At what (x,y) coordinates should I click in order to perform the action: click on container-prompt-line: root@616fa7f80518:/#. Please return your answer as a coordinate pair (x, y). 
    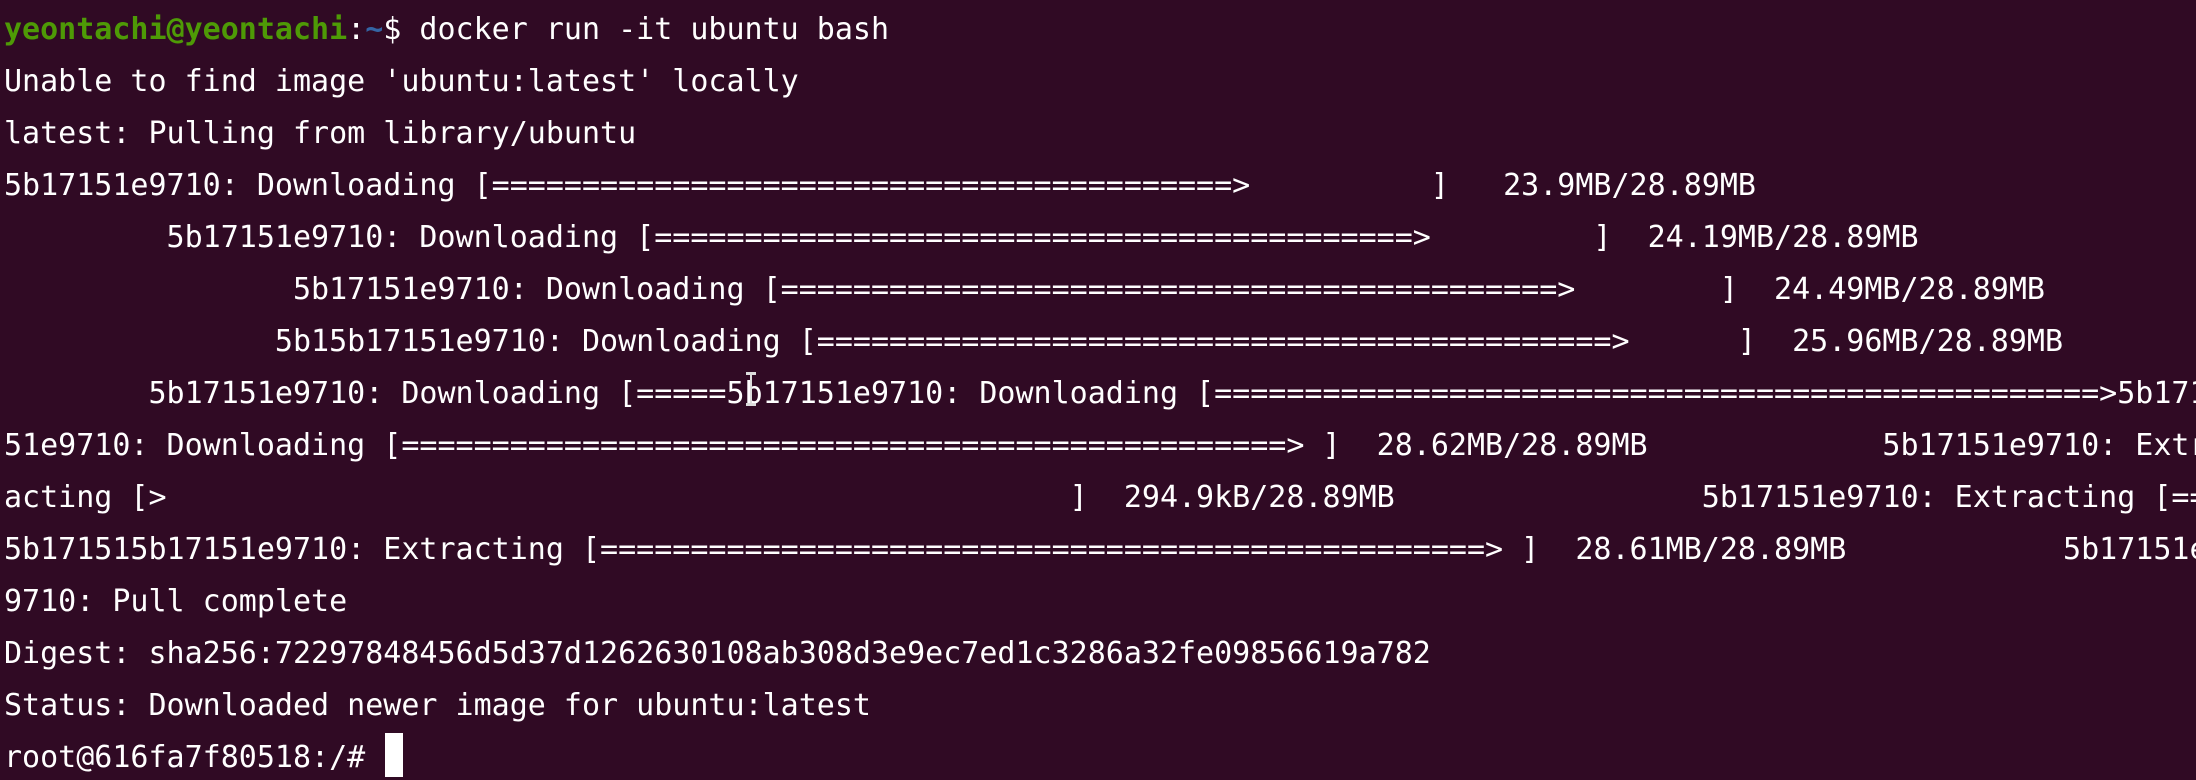
    Looking at the image, I should click on (1100, 756).